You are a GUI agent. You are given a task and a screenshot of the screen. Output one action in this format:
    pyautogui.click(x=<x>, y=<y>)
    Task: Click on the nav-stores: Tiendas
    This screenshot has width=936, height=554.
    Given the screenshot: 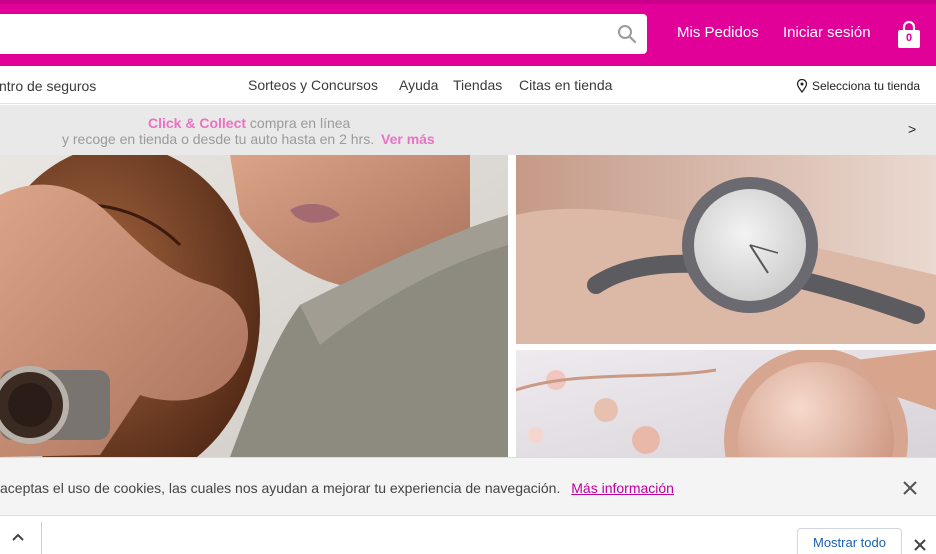 What is the action you would take?
    pyautogui.click(x=477, y=85)
    